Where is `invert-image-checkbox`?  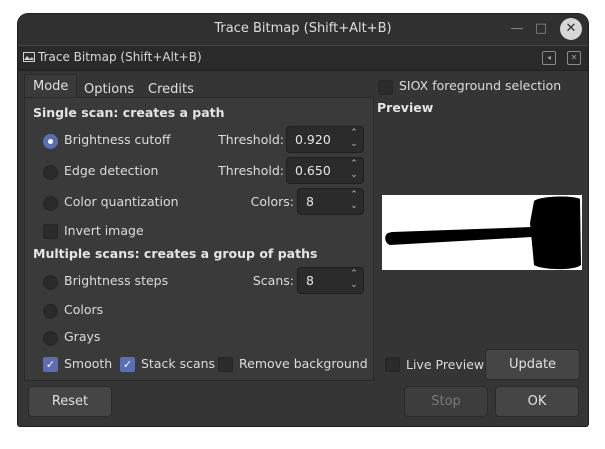 invert-image-checkbox is located at coordinates (50, 231).